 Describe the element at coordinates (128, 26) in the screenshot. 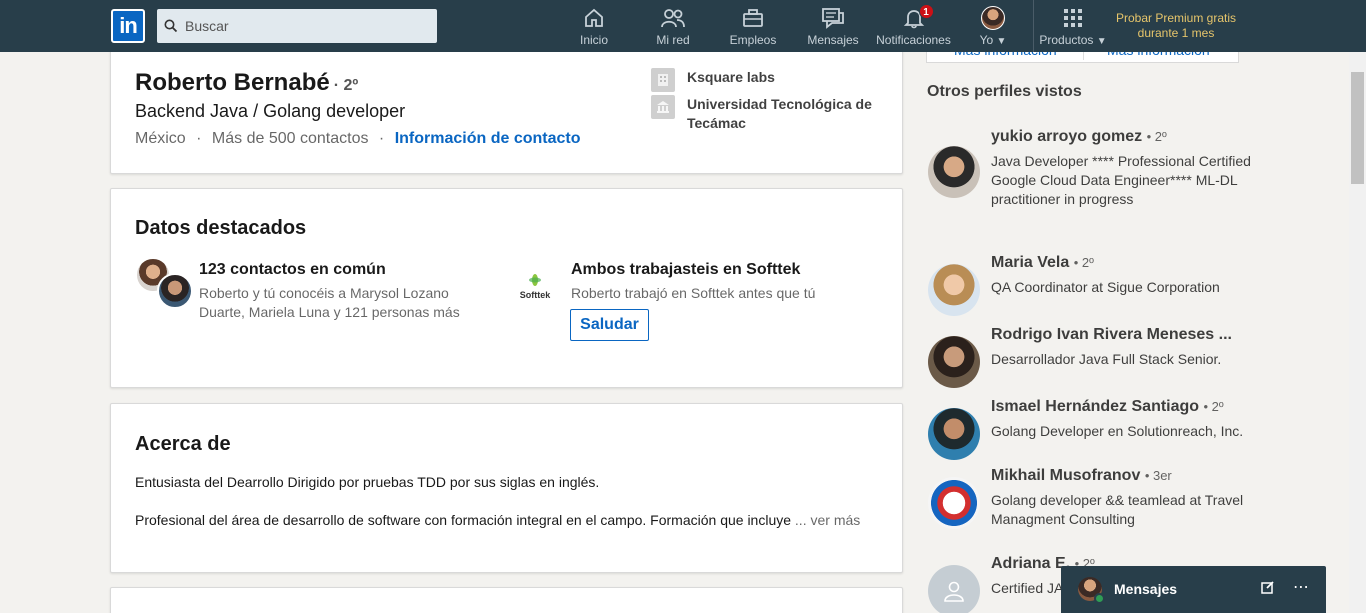

I see `linkedin-logo: in` at that location.